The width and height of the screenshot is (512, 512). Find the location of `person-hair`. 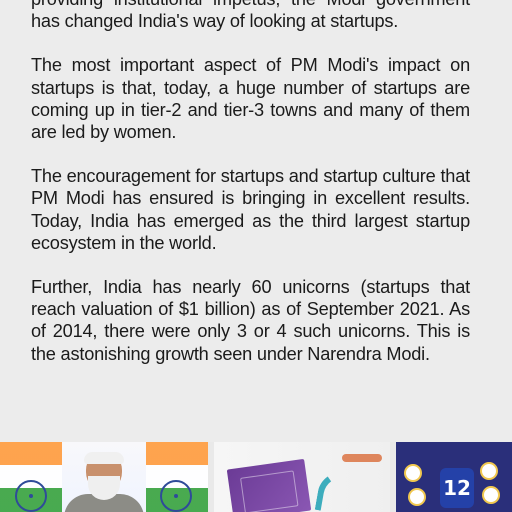

person-hair is located at coordinates (104, 458).